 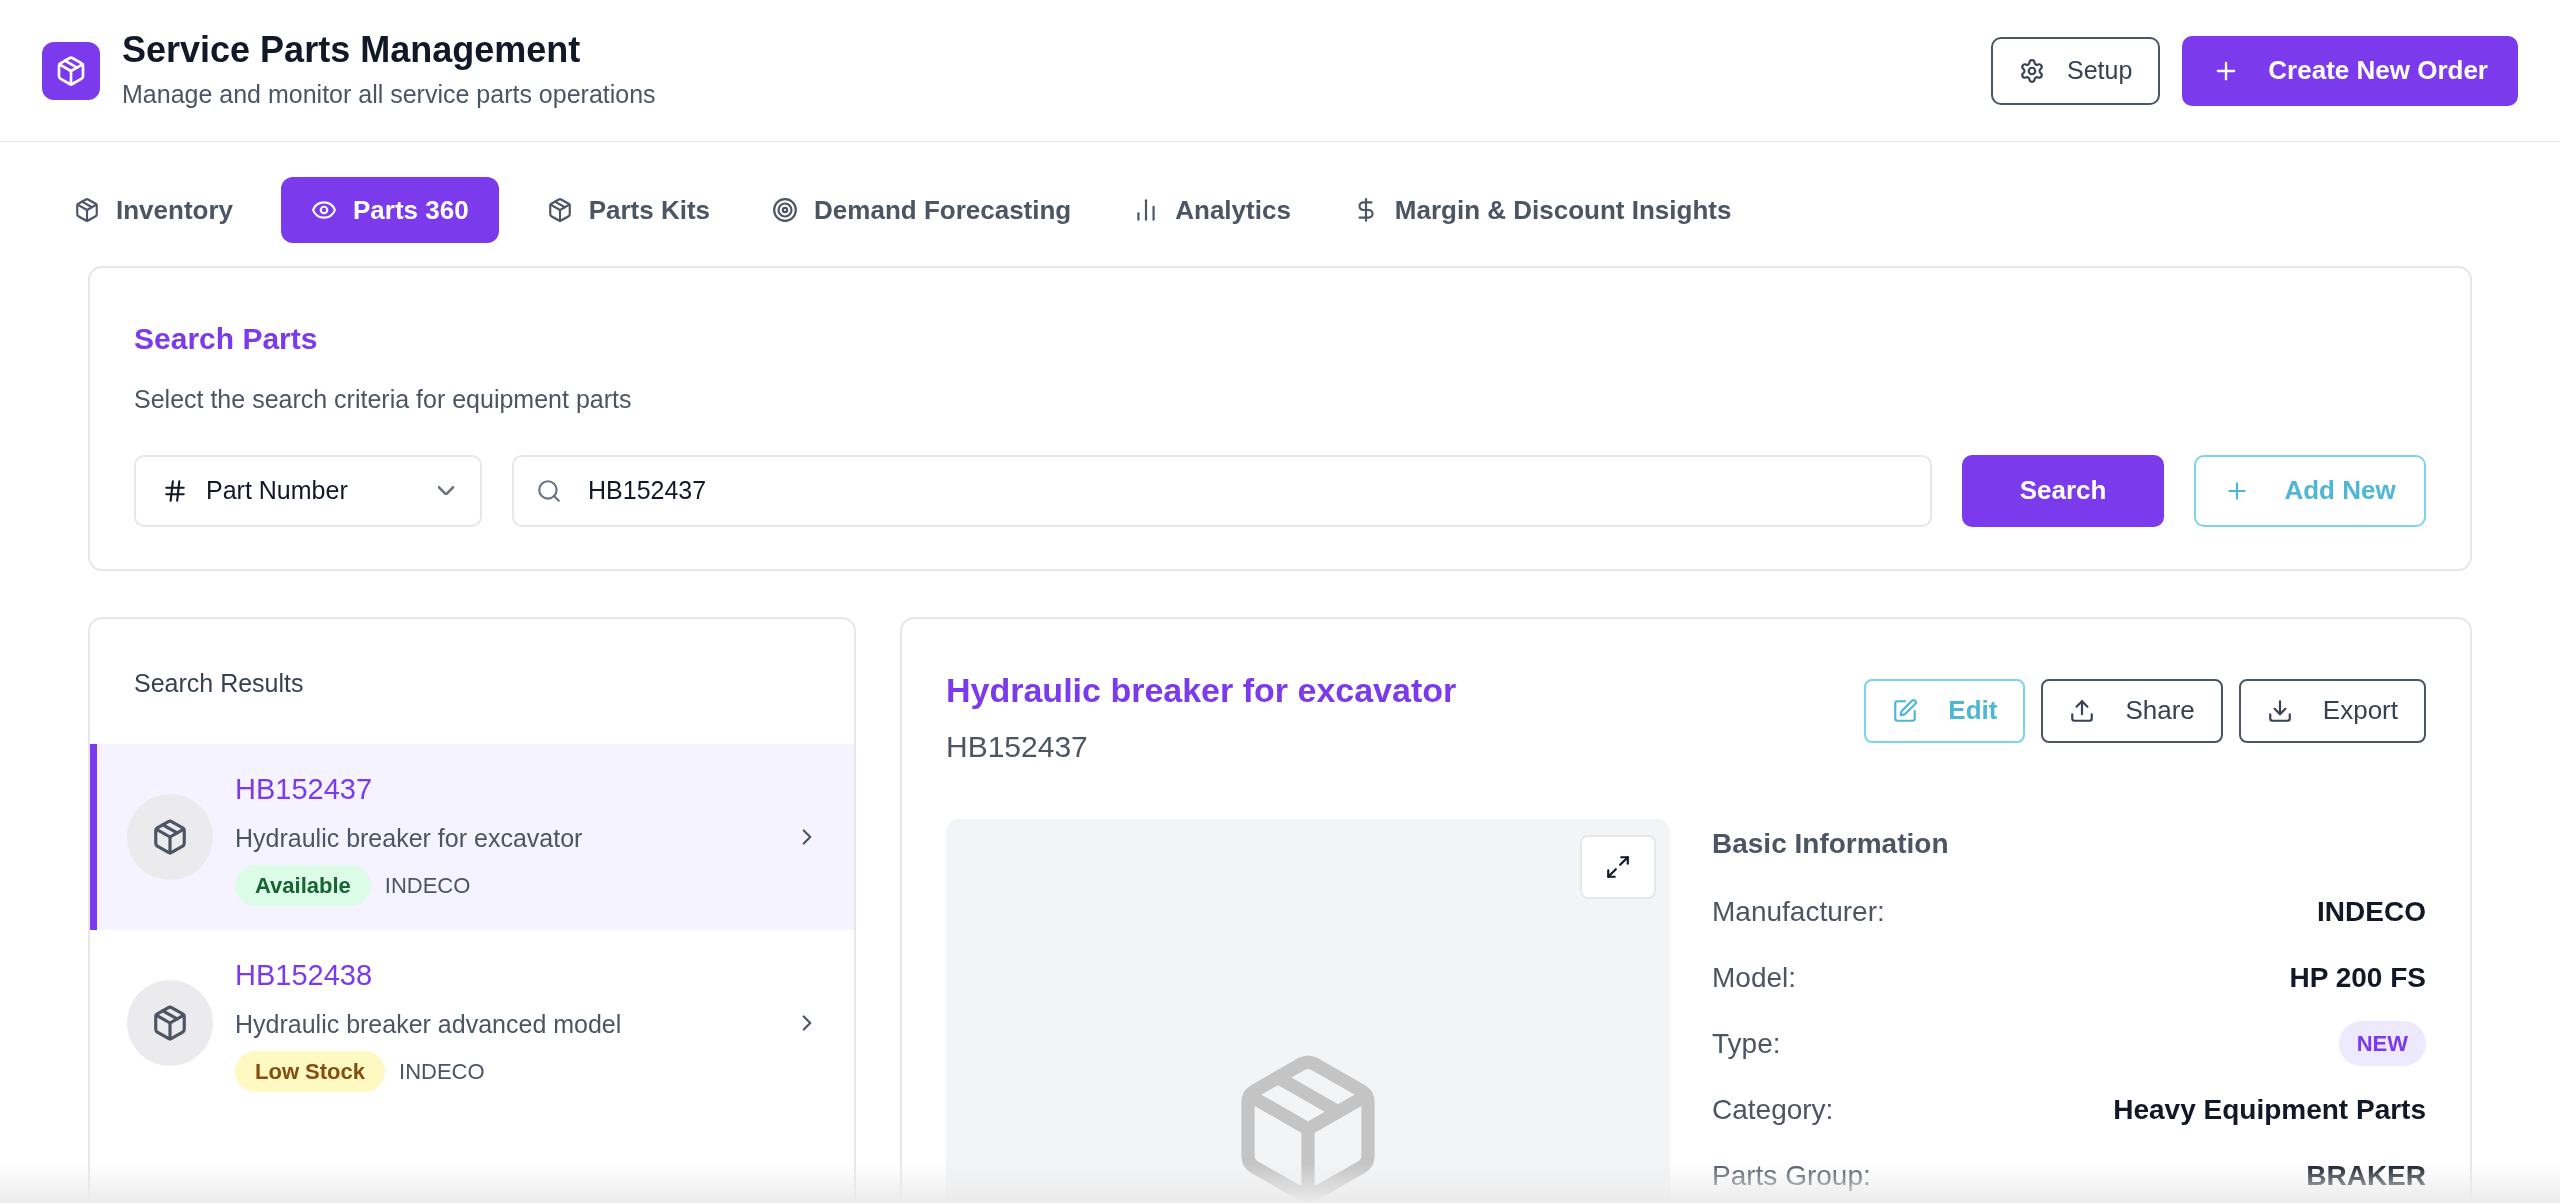 What do you see at coordinates (1791, 1175) in the screenshot?
I see `field-label: Parts Group:` at bounding box center [1791, 1175].